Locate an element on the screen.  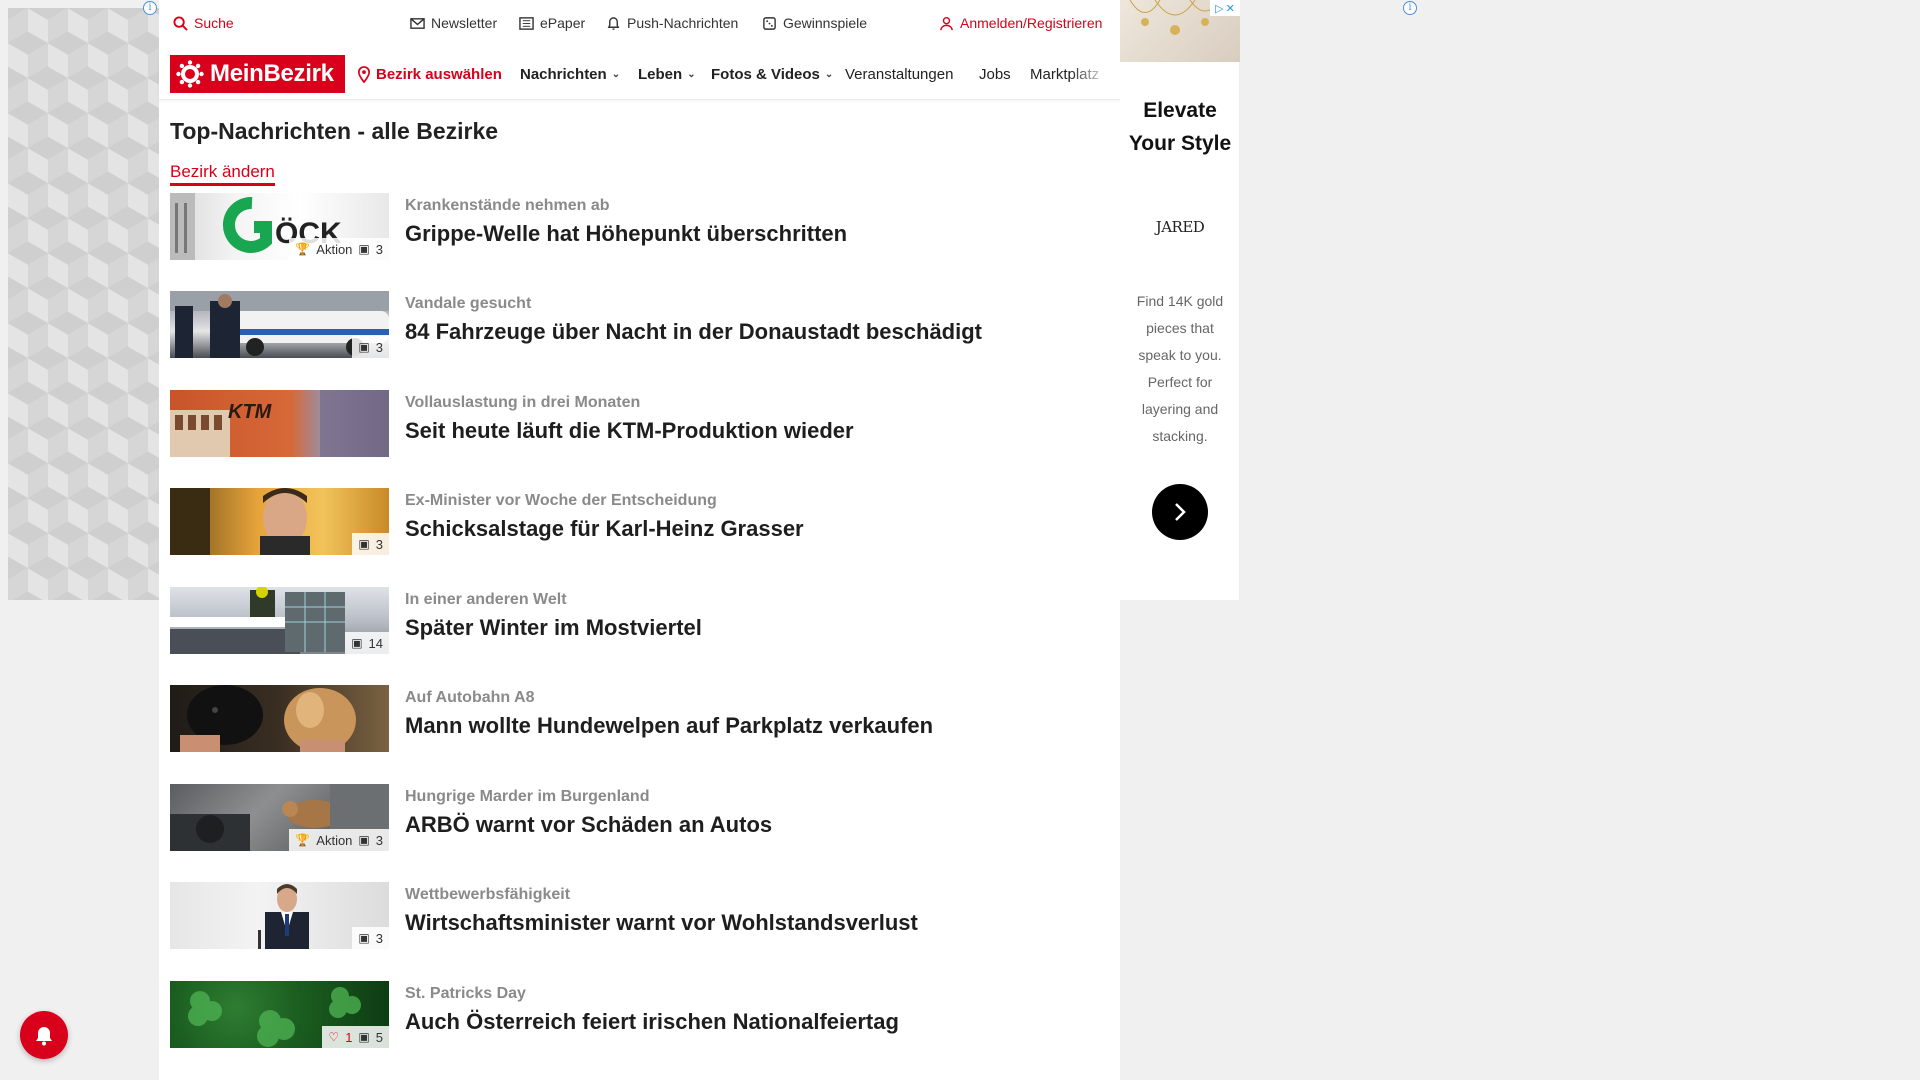
nav-item-leben: Leben ⌄ is located at coordinates (667, 74).